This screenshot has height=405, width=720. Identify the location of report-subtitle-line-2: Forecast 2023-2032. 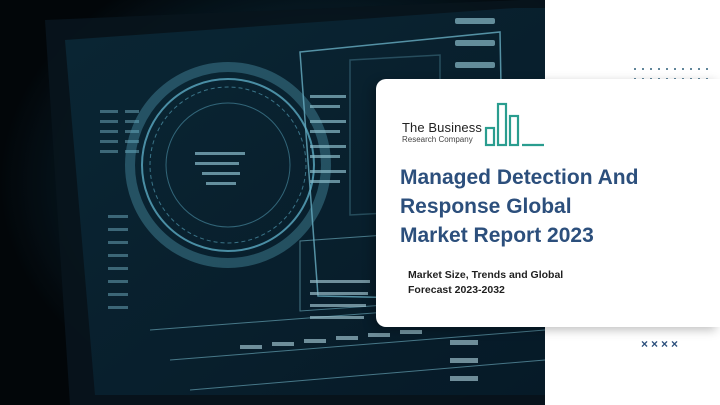
(456, 290).